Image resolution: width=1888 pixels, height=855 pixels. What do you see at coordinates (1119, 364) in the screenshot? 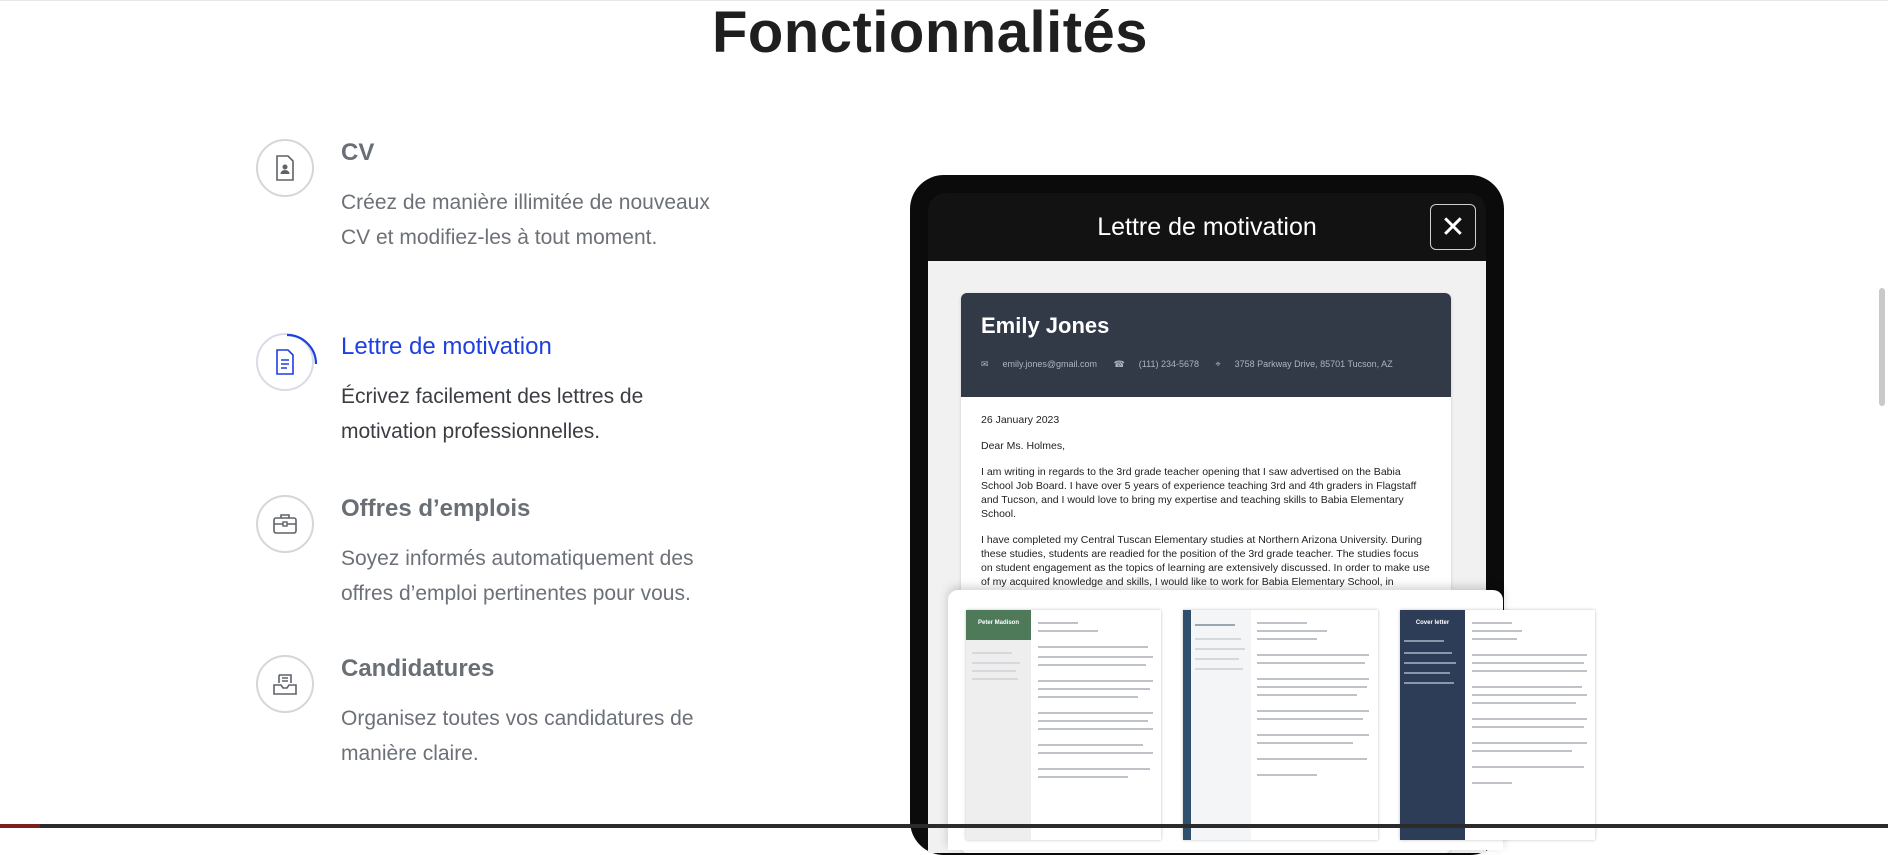
I see `phone-icon: ☎` at bounding box center [1119, 364].